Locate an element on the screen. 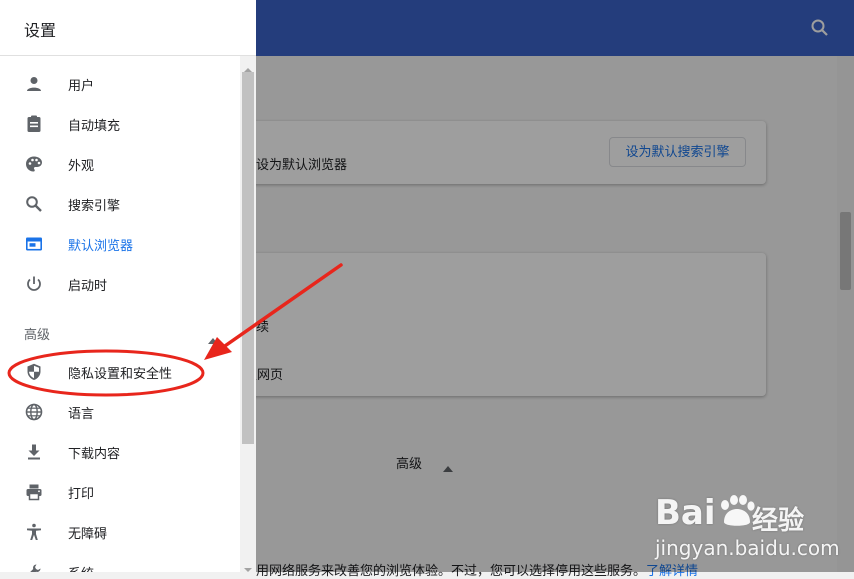 The height and width of the screenshot is (579, 854). nav-item-default-browser: 默认浏览器 is located at coordinates (120, 244).